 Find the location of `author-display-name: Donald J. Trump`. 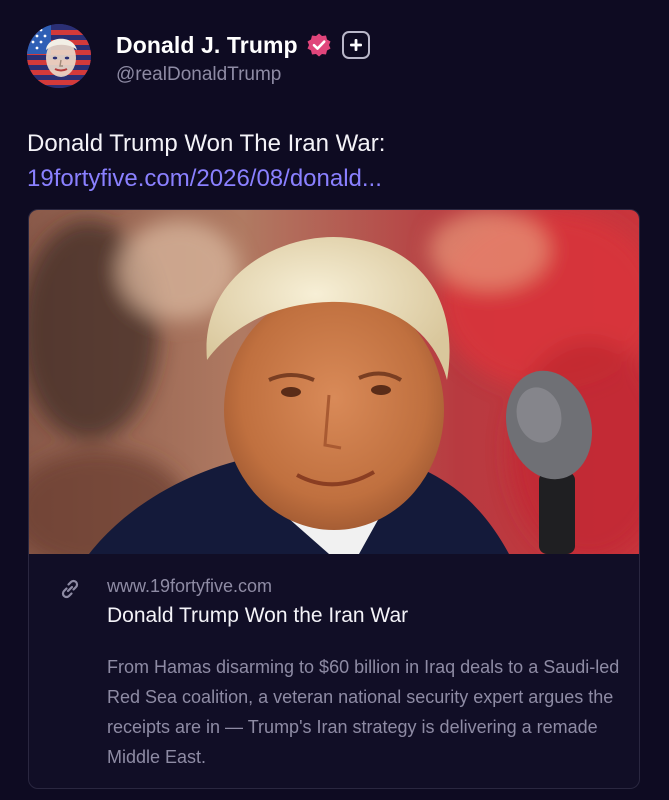

author-display-name: Donald J. Trump is located at coordinates (207, 45).